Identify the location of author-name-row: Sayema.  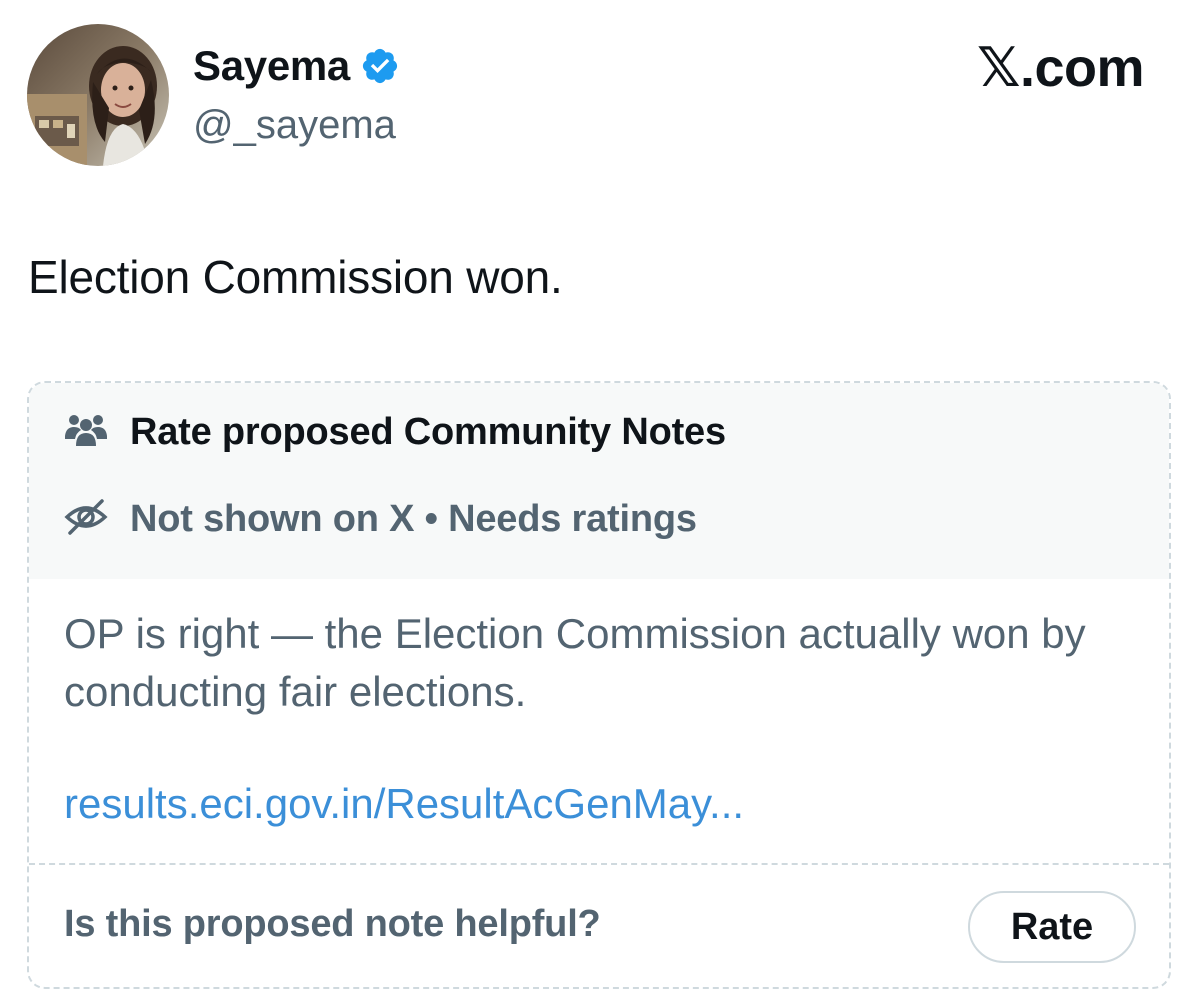
(296, 66).